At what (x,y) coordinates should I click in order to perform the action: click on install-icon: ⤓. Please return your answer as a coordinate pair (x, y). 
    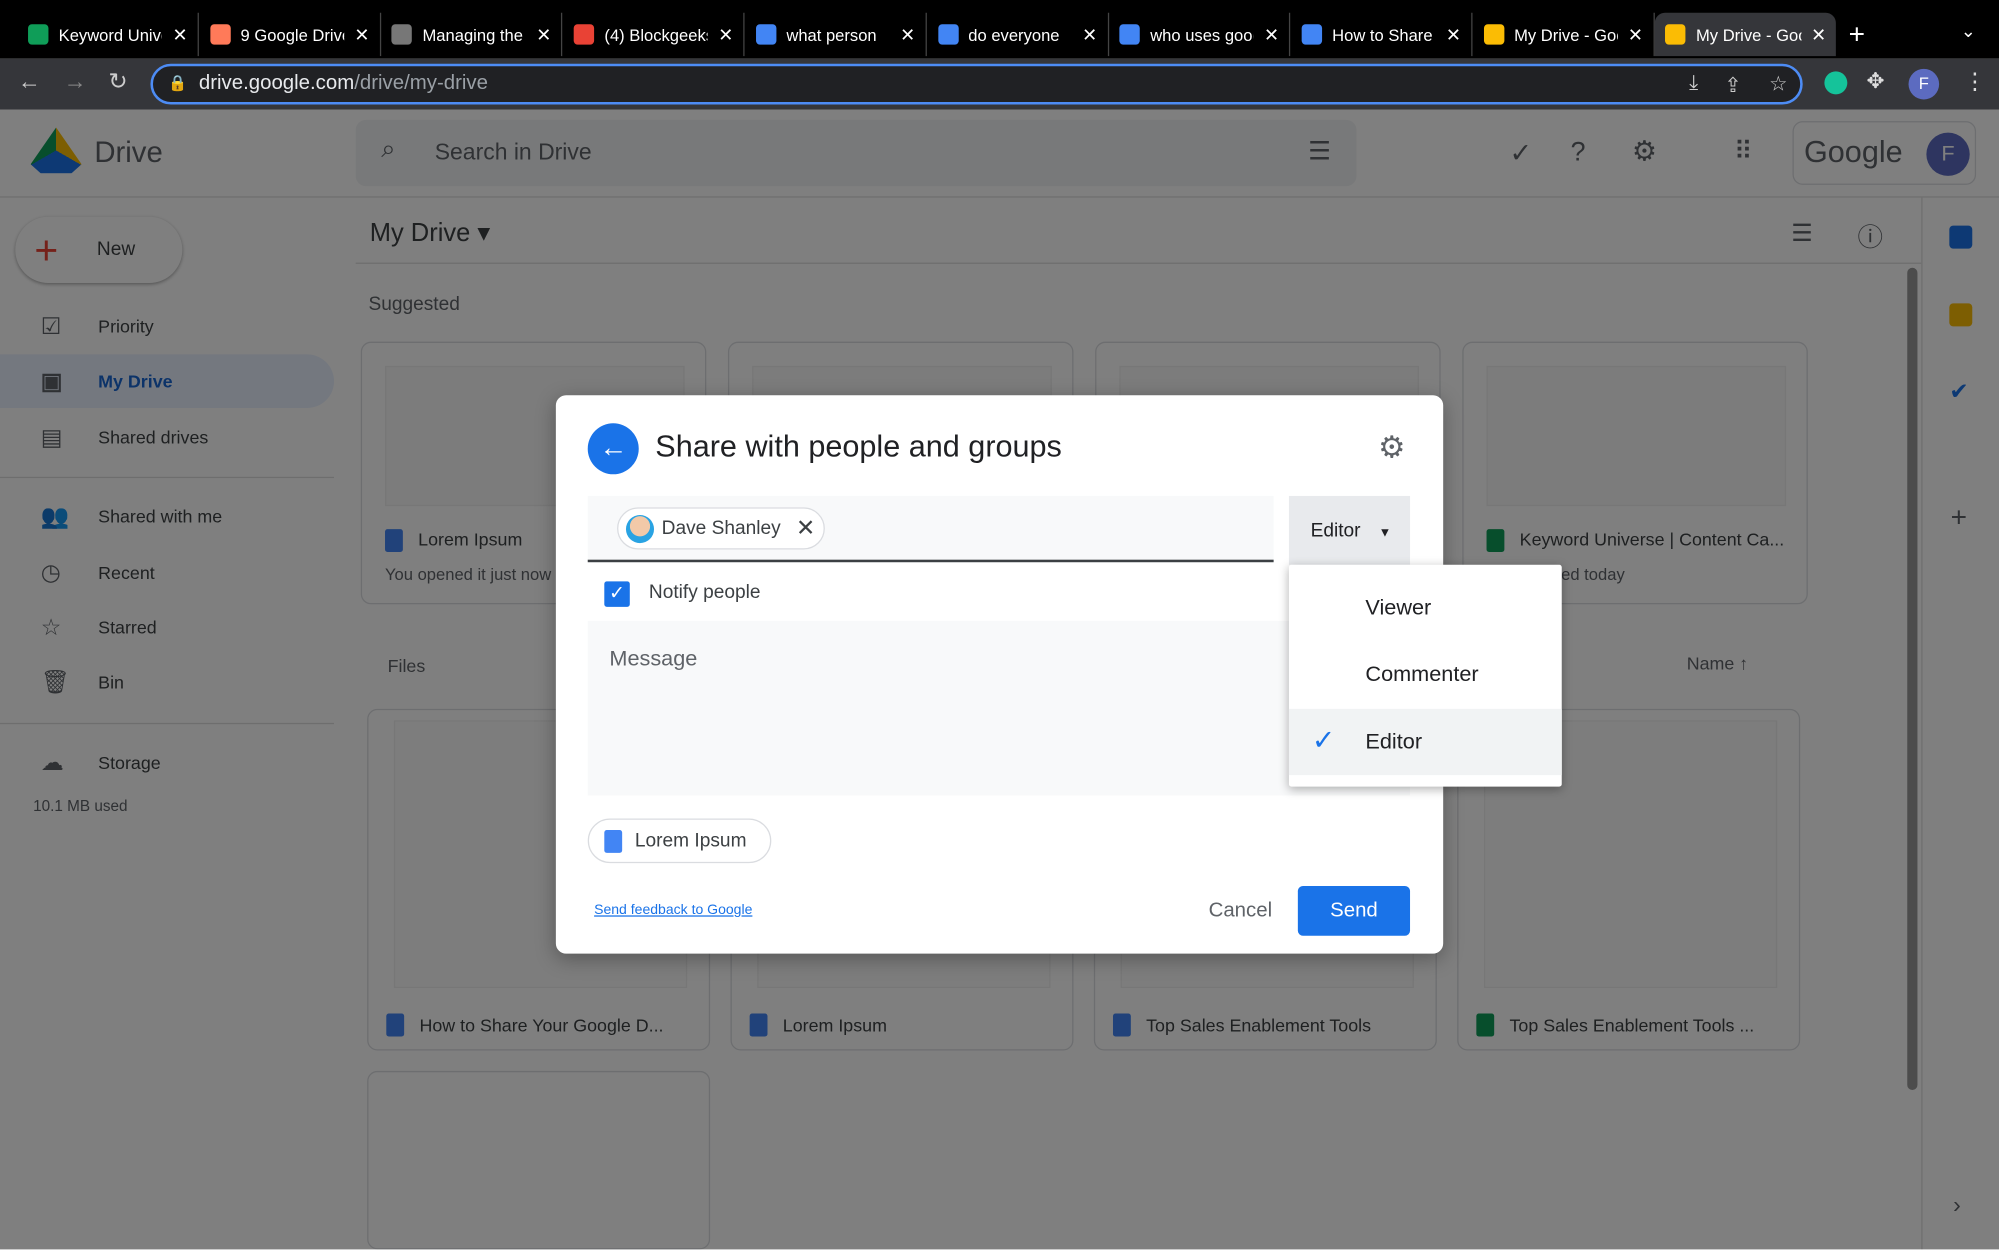
    Looking at the image, I should click on (1693, 84).